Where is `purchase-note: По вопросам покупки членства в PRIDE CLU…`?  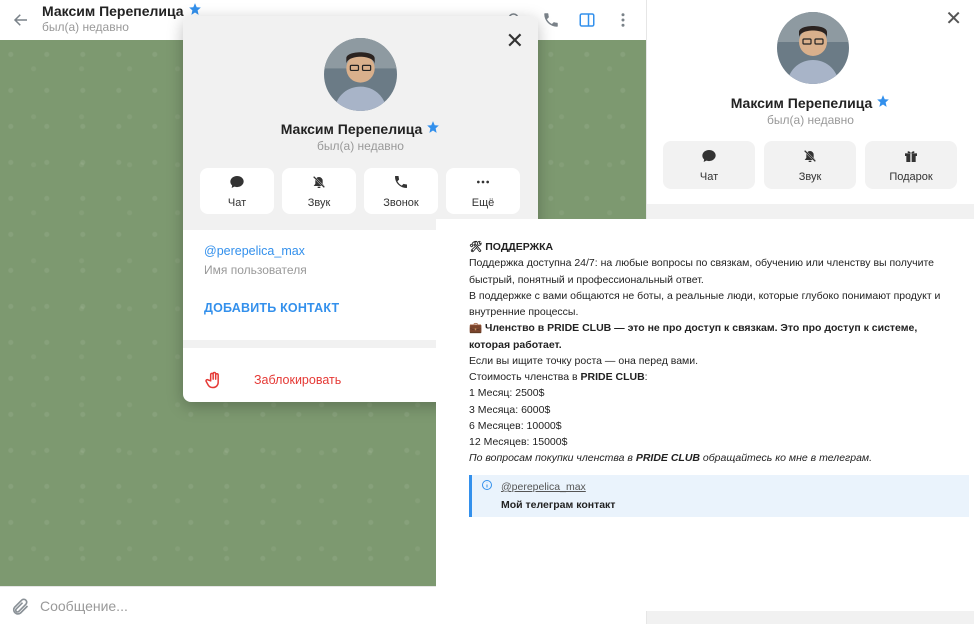 purchase-note: По вопросам покупки членства в PRIDE CLU… is located at coordinates (713, 458).